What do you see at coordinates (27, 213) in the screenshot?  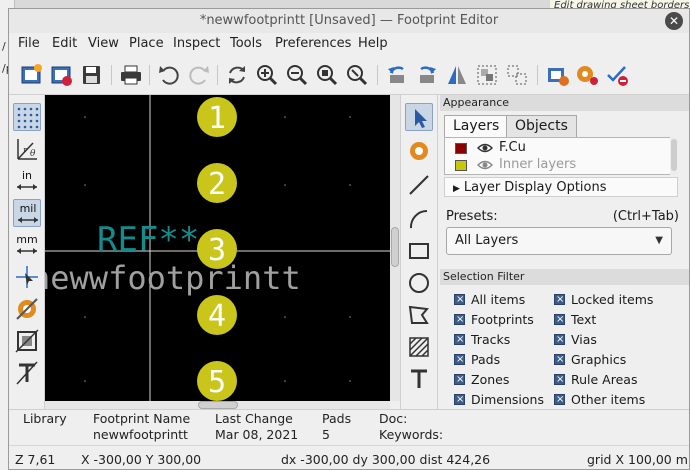 I see `mils-icon: mil` at bounding box center [27, 213].